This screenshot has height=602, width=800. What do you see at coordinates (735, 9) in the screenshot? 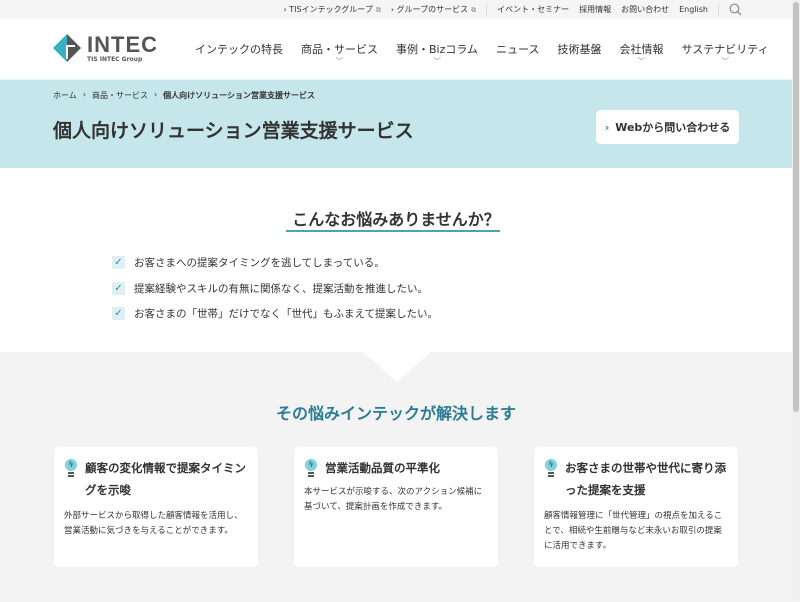
I see `search-icon` at bounding box center [735, 9].